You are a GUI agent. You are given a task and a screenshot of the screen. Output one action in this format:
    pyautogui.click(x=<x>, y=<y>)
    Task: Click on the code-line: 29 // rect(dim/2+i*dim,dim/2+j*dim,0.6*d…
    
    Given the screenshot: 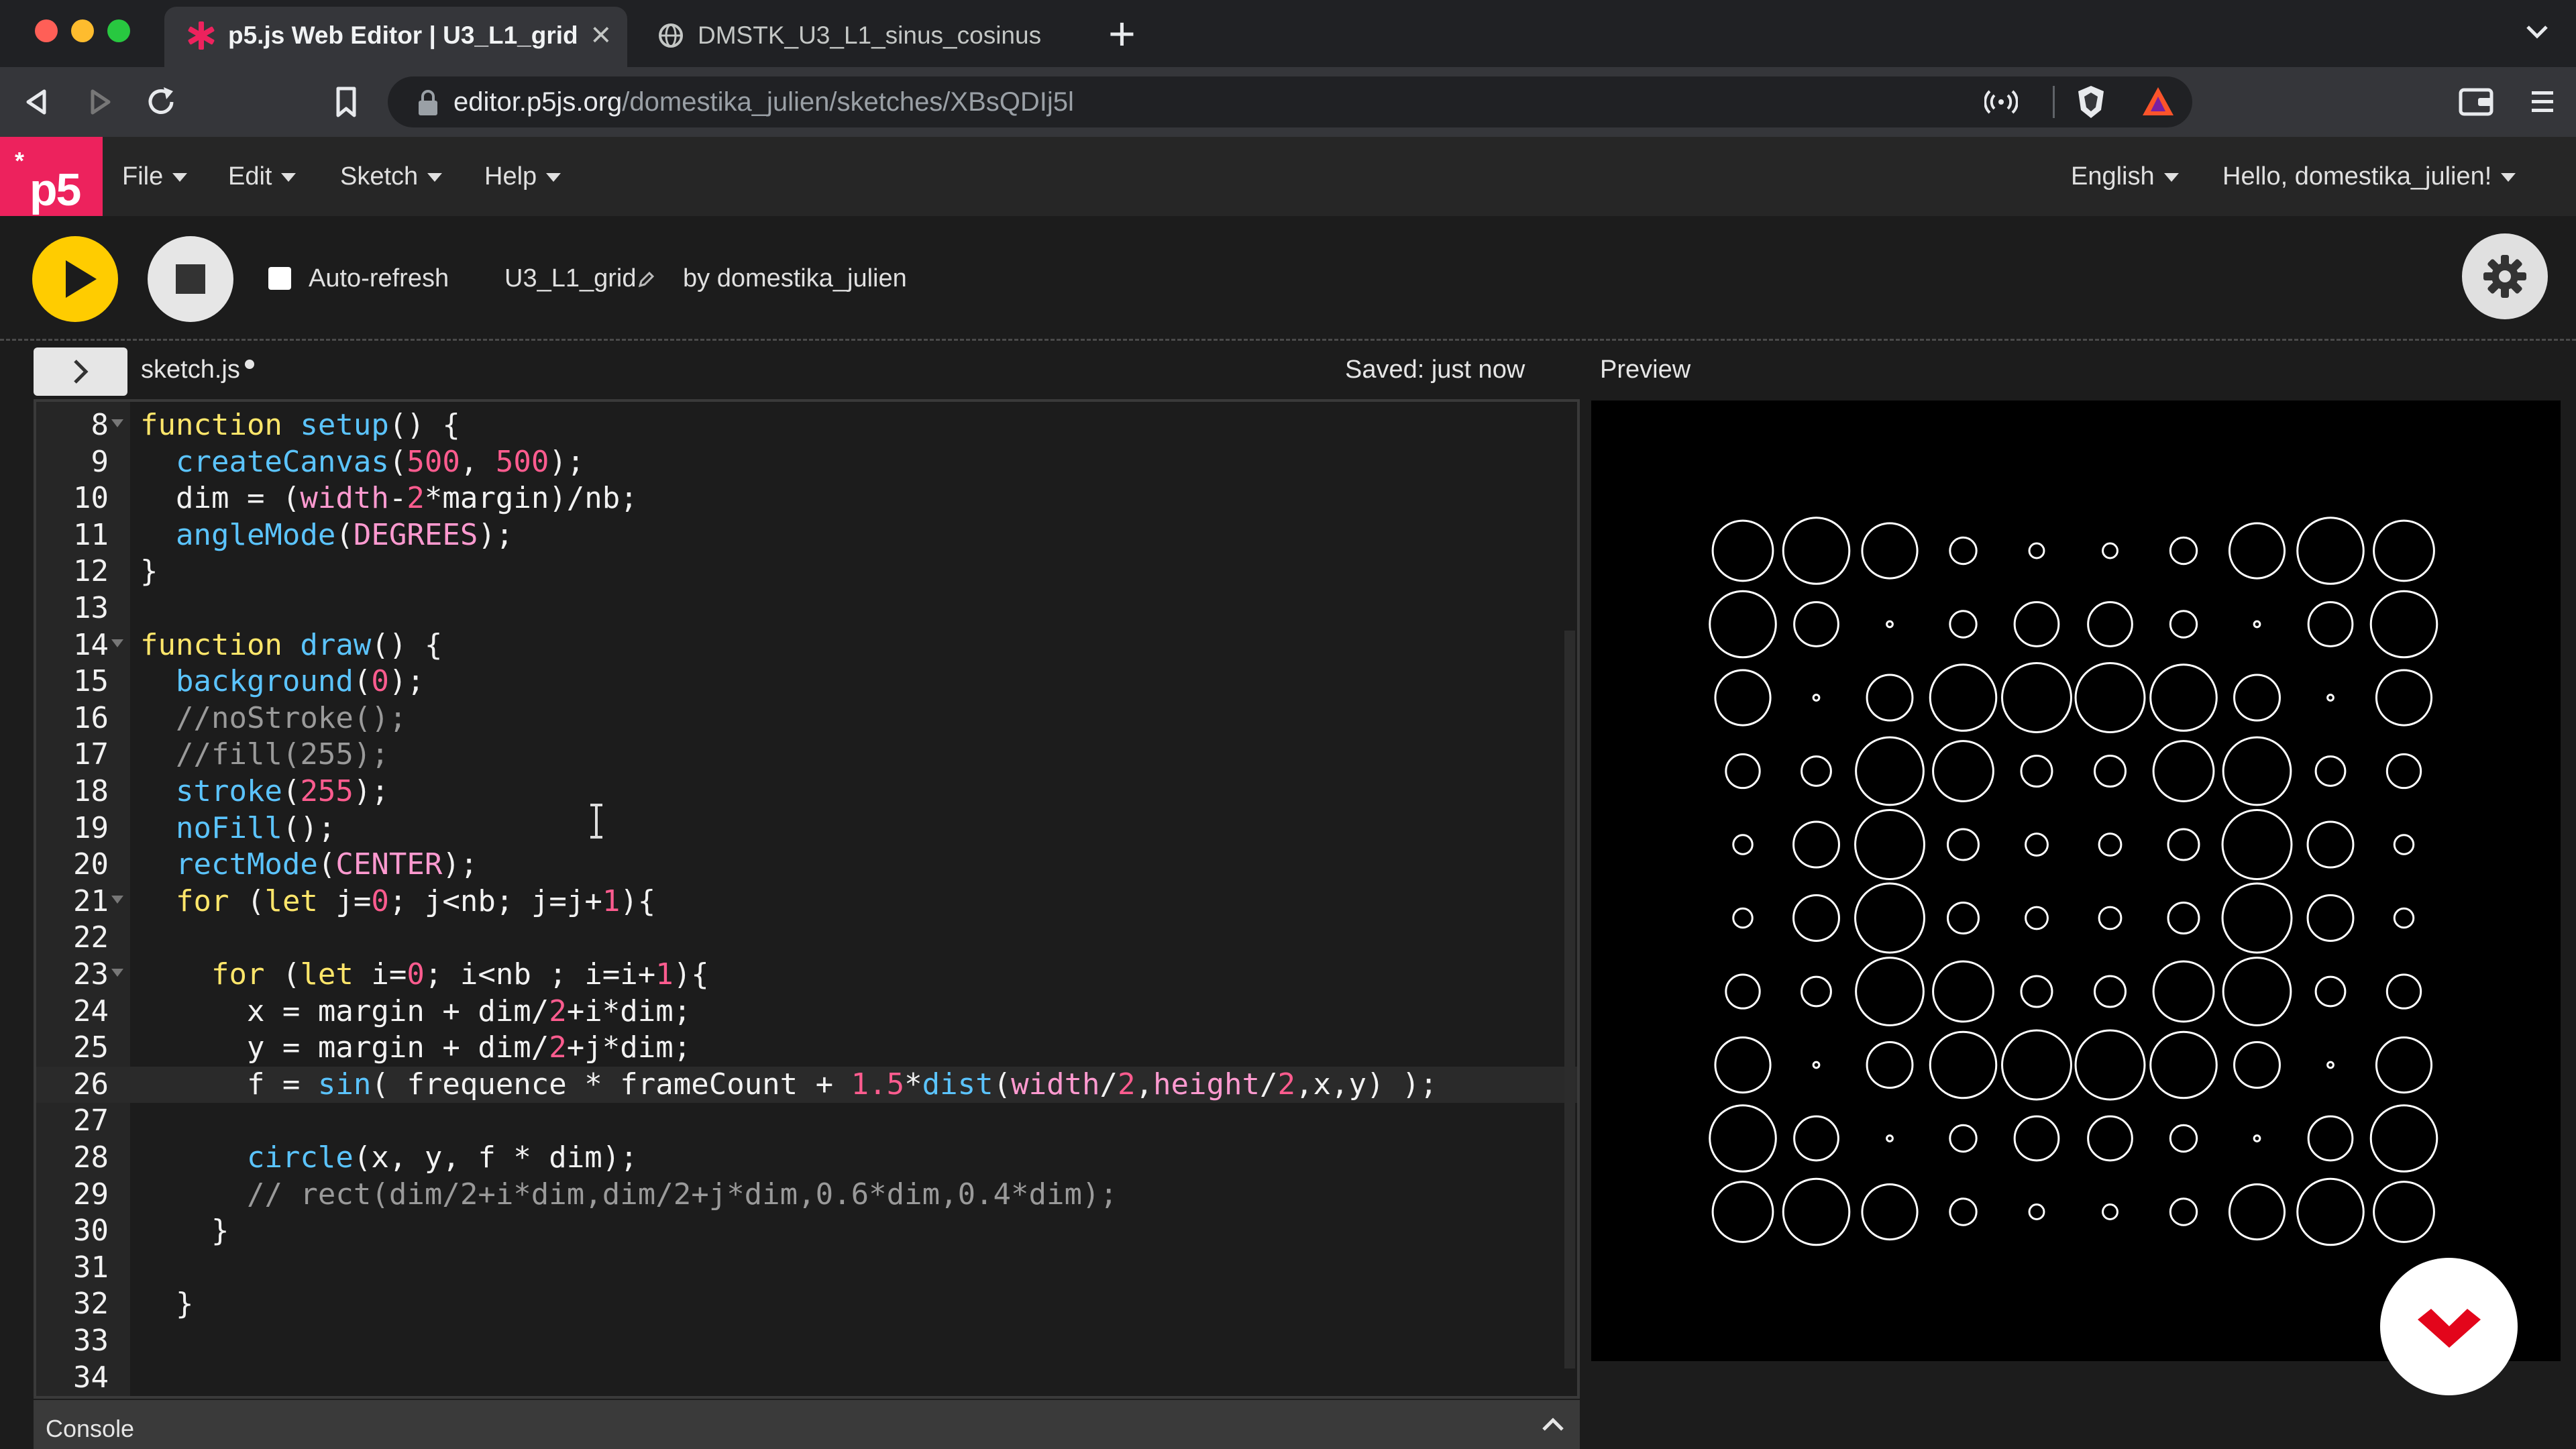 What is the action you would take?
    pyautogui.click(x=806, y=1195)
    